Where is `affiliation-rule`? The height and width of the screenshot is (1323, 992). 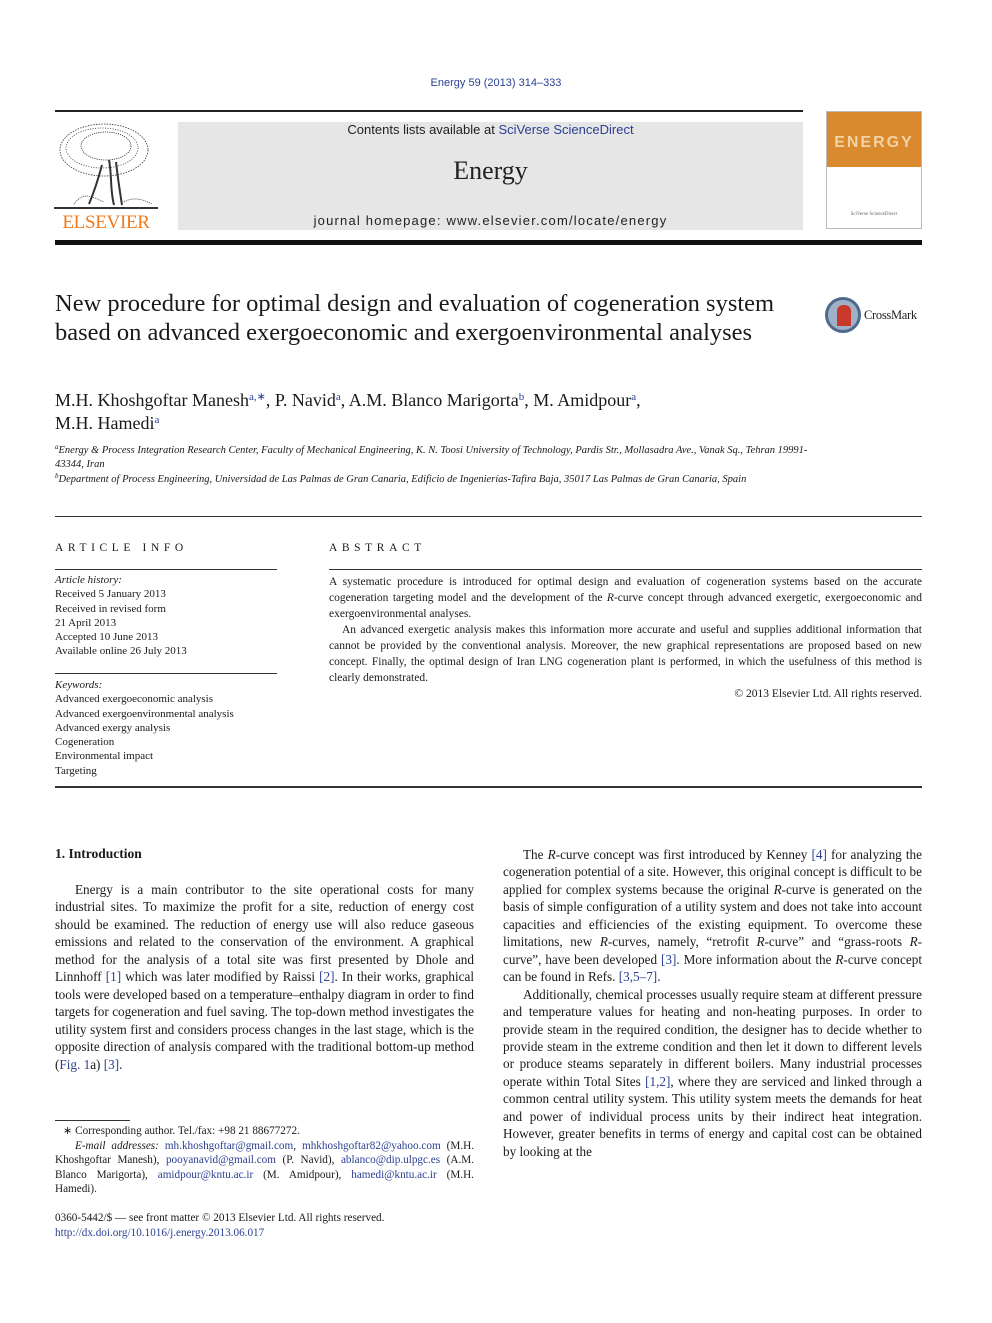
affiliation-rule is located at coordinates (488, 516).